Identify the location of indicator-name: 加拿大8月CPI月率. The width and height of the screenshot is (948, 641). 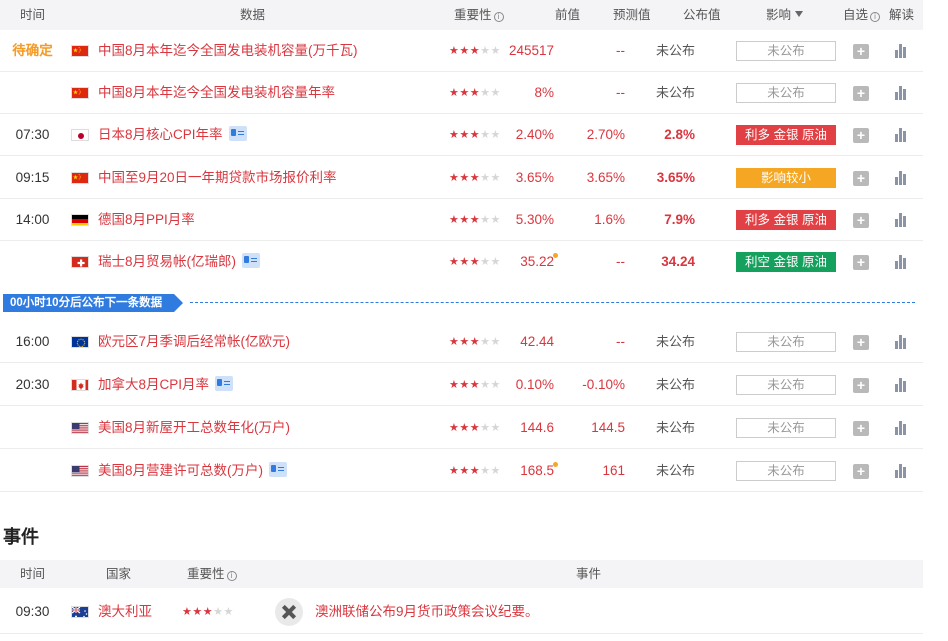
(166, 385).